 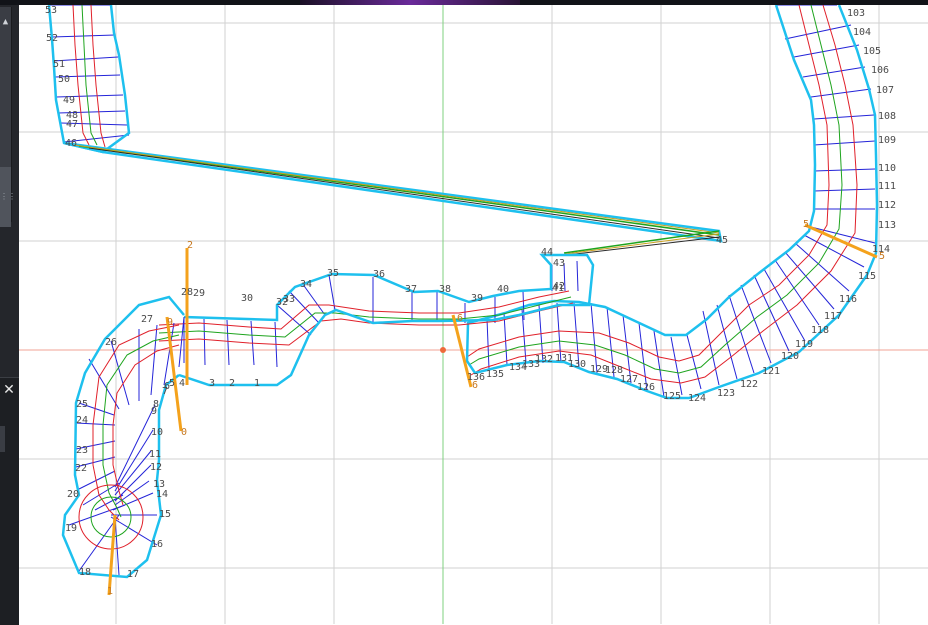 What do you see at coordinates (887, 168) in the screenshot?
I see `svg-text: 110` at bounding box center [887, 168].